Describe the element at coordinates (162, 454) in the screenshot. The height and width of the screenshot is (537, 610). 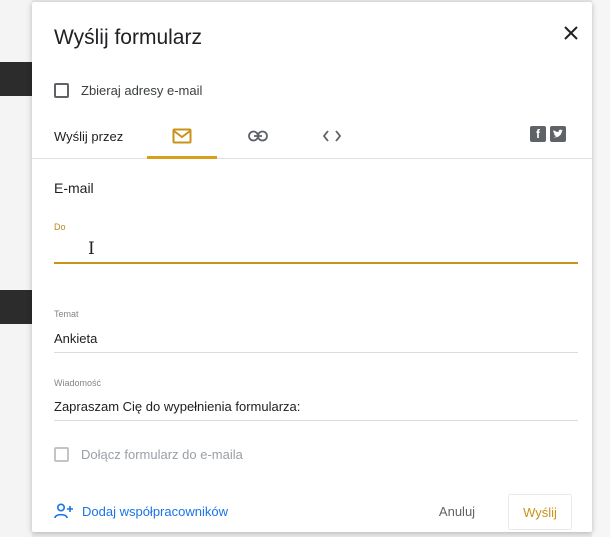
I see `attach-form-label: Dołącz formularz do e-maila` at that location.